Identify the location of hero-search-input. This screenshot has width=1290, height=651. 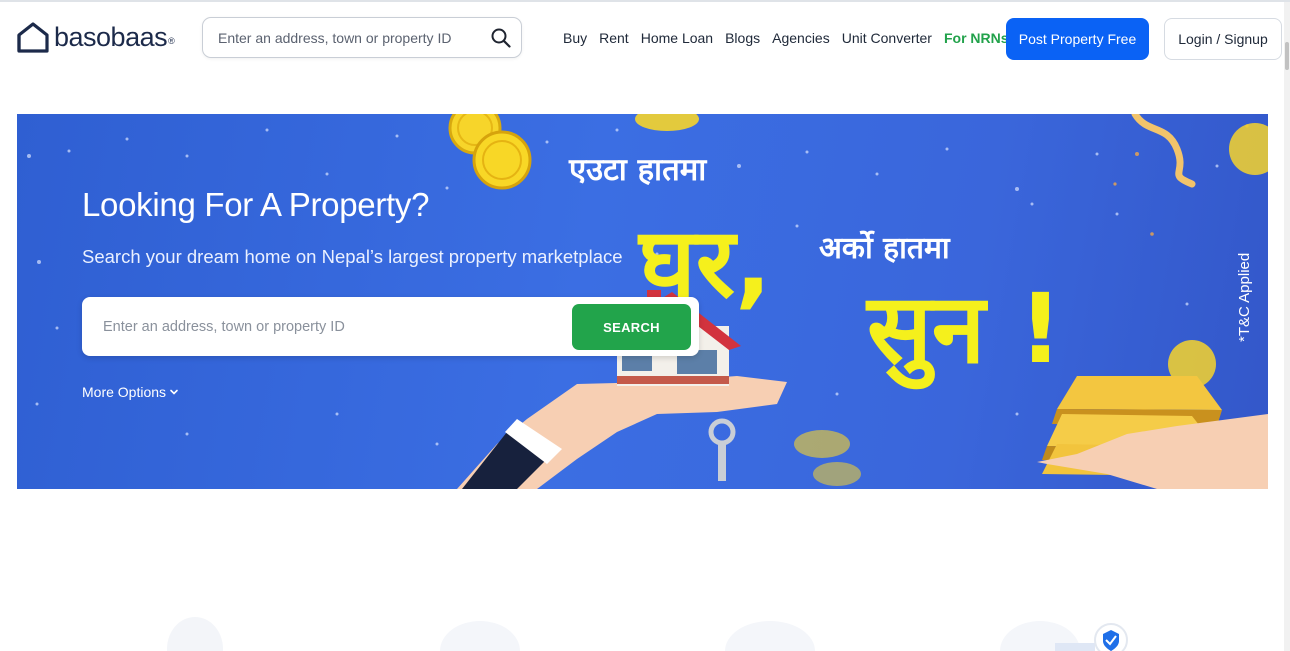
(328, 327).